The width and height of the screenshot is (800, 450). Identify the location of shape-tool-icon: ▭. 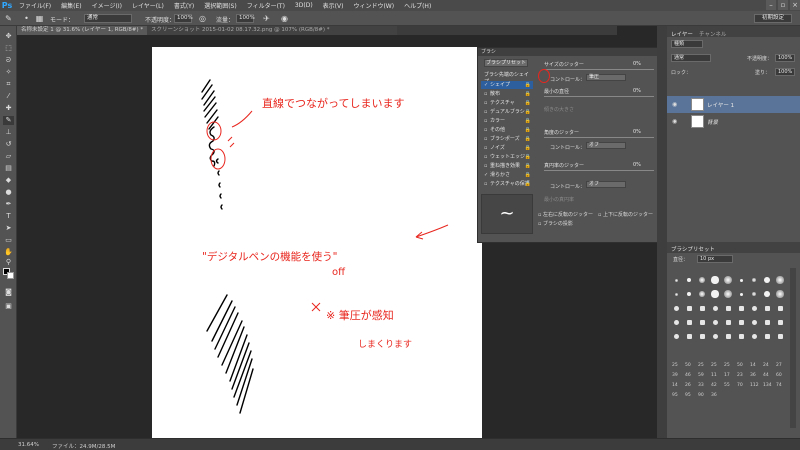
(8, 240).